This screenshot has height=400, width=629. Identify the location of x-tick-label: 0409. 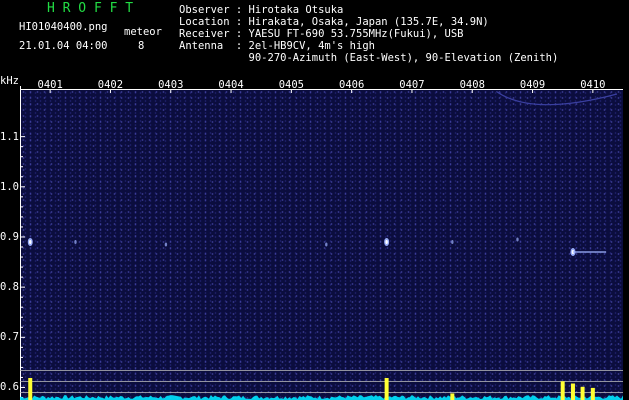
(532, 85).